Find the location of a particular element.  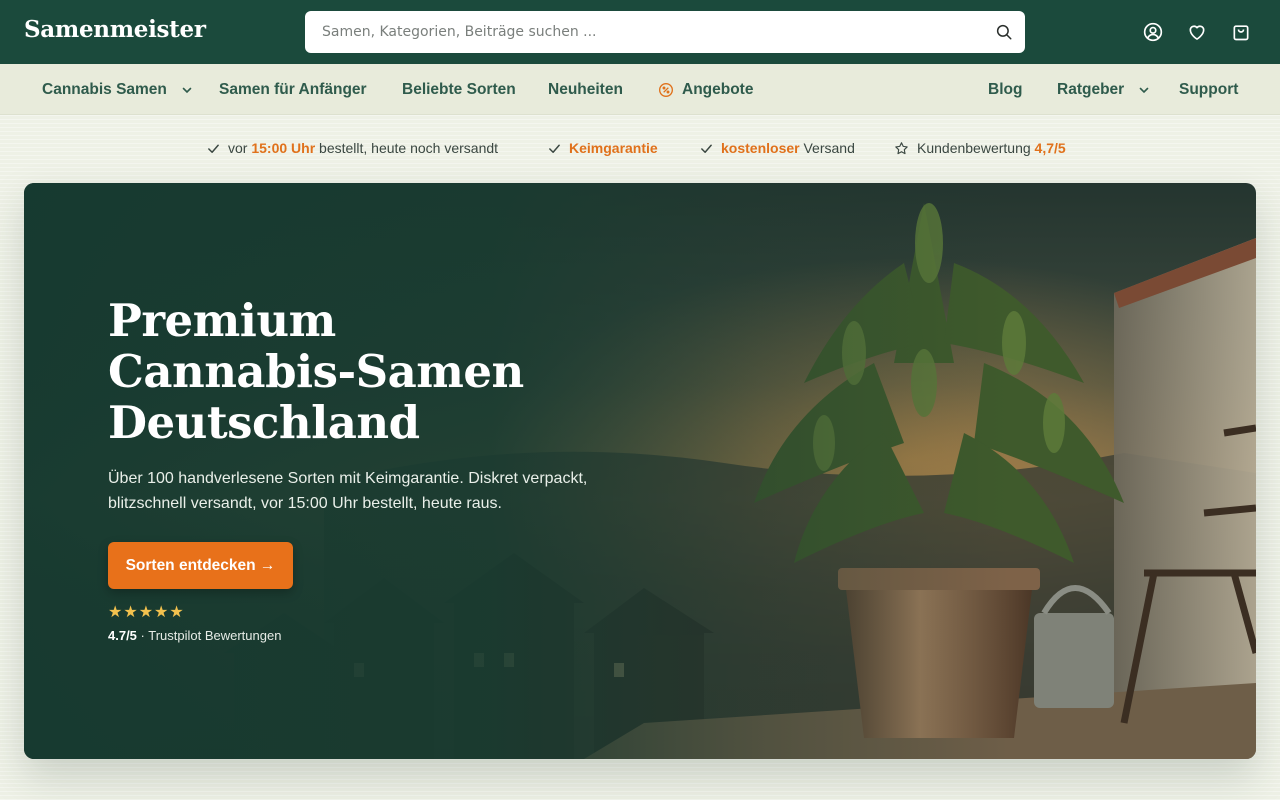

nav-item-beliebte-sorten: Beliebte Sorten is located at coordinates (459, 89).